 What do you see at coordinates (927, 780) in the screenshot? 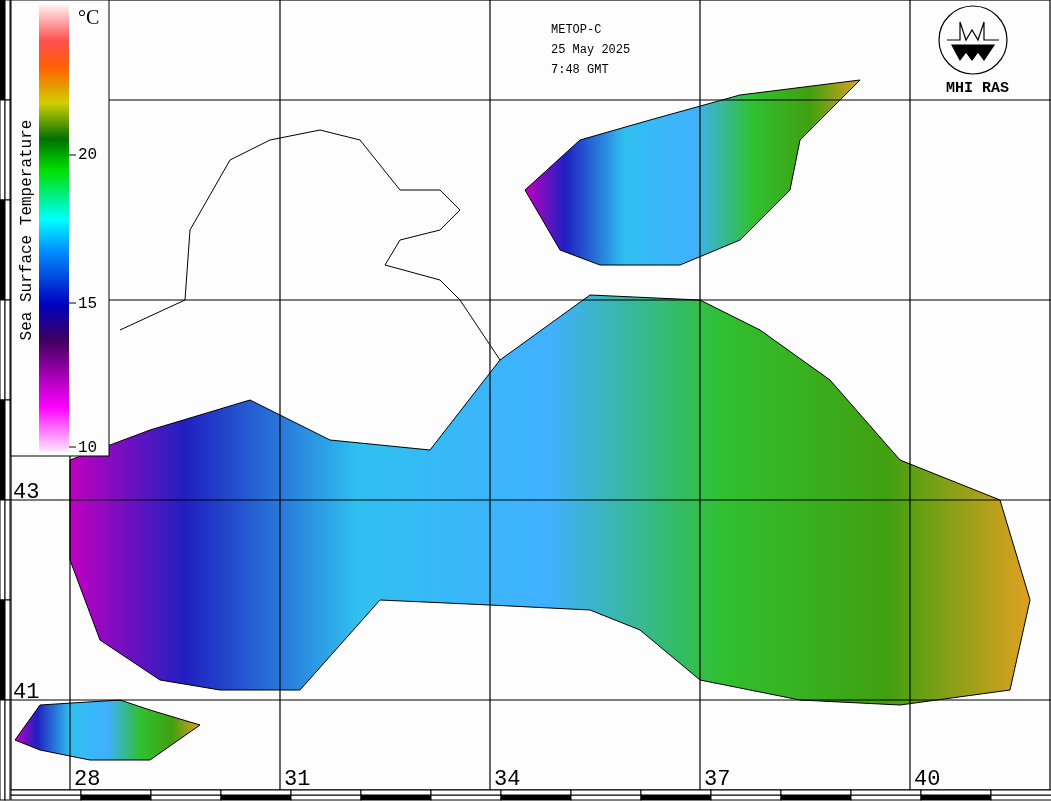
I see `longitude-label: 40` at bounding box center [927, 780].